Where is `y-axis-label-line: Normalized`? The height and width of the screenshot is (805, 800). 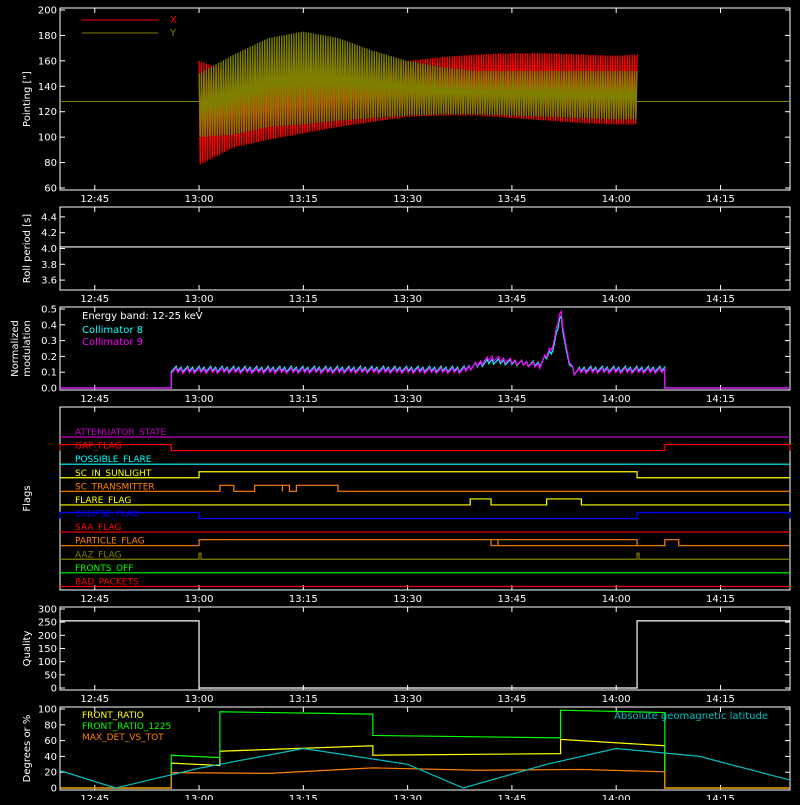 y-axis-label-line: Normalized is located at coordinates (15, 348).